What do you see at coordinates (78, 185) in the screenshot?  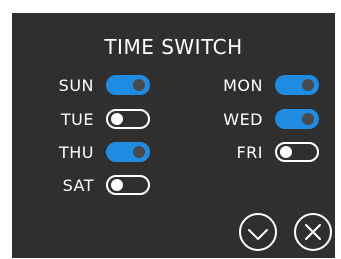 I see `day-label-sat: SAT` at bounding box center [78, 185].